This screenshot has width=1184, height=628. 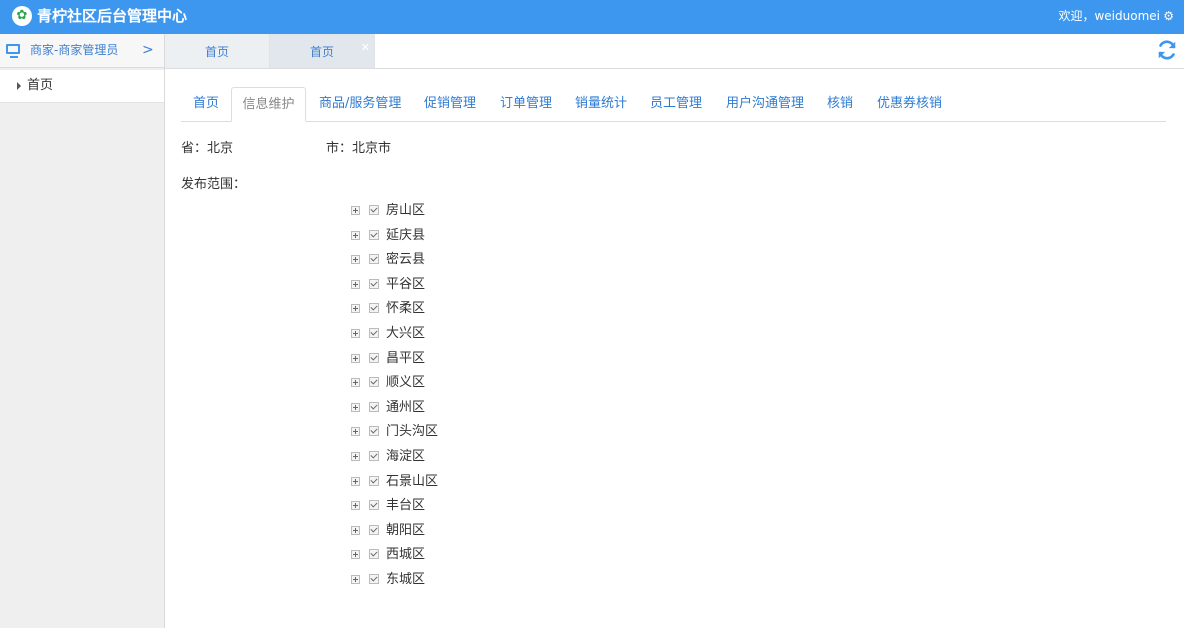 I want to click on monitor-icon, so click(x=13, y=49).